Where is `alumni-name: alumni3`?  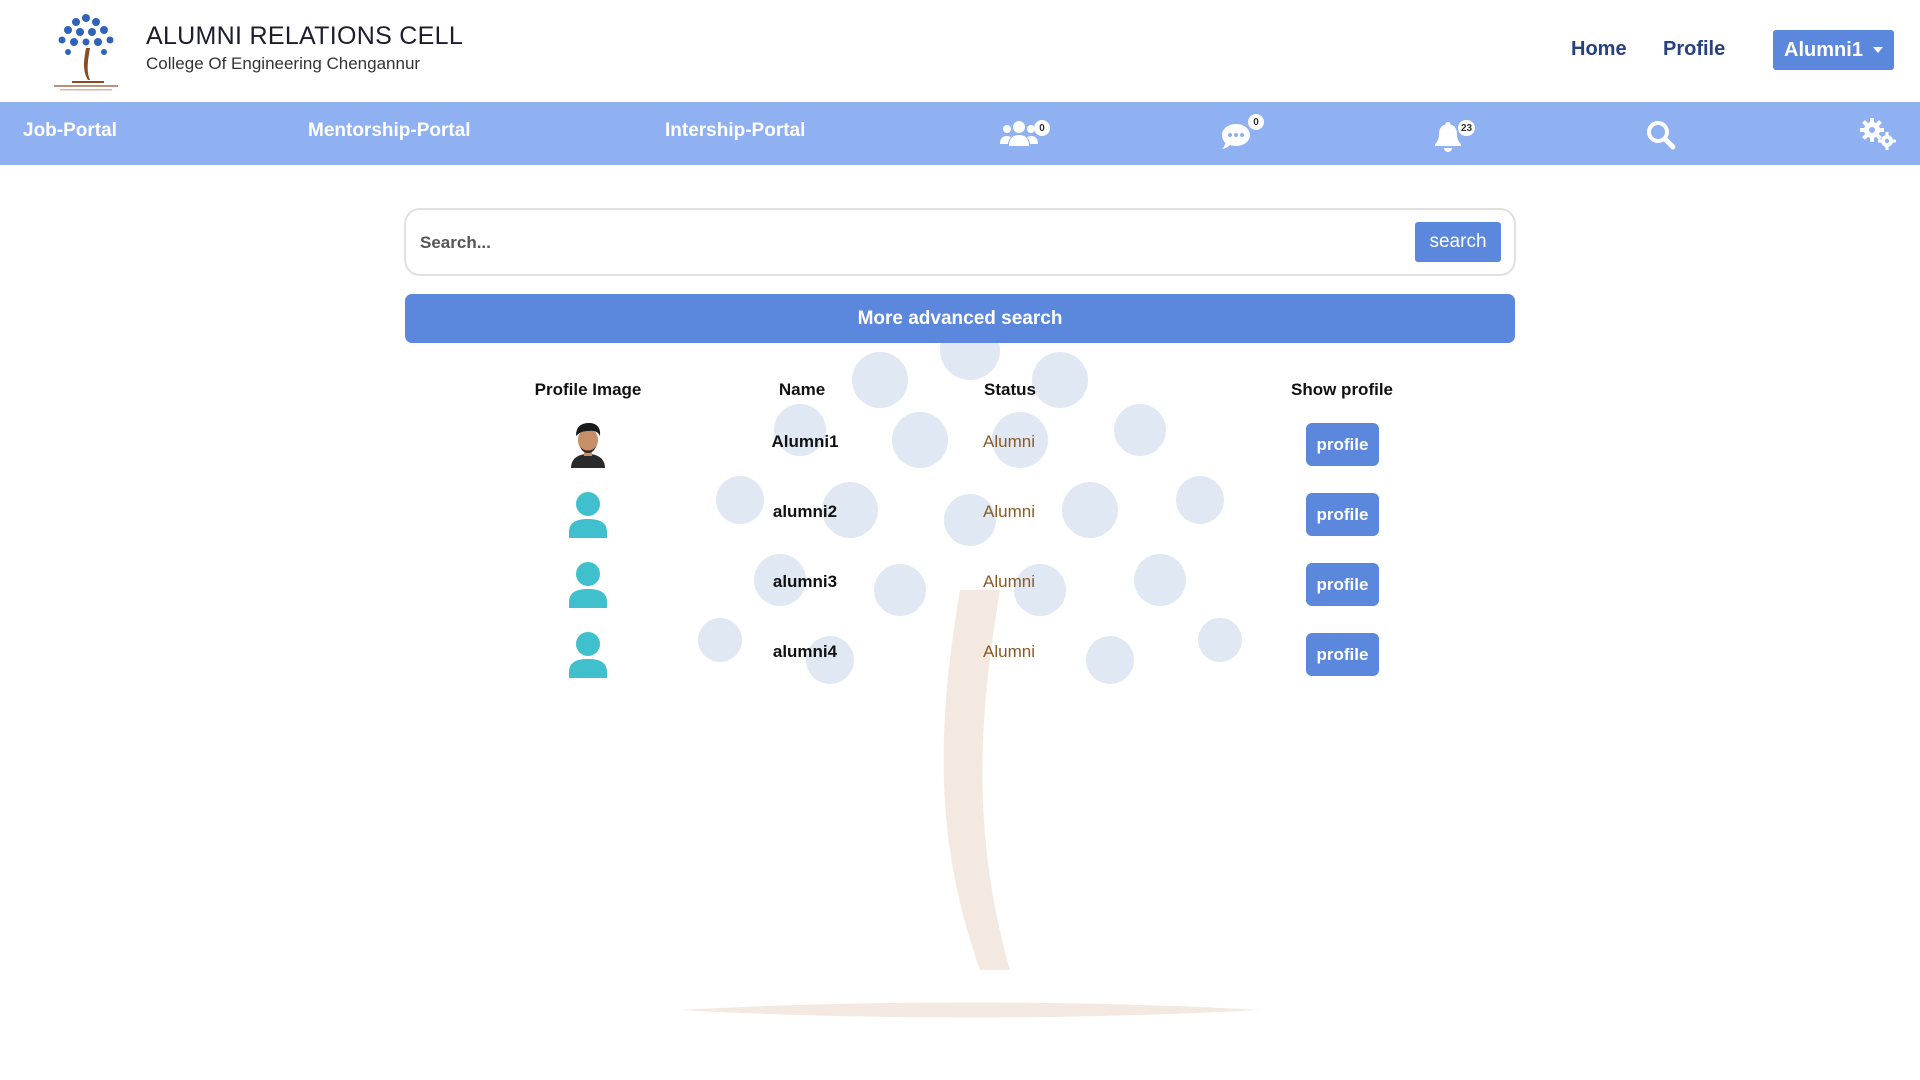
alumni-name: alumni3 is located at coordinates (805, 581).